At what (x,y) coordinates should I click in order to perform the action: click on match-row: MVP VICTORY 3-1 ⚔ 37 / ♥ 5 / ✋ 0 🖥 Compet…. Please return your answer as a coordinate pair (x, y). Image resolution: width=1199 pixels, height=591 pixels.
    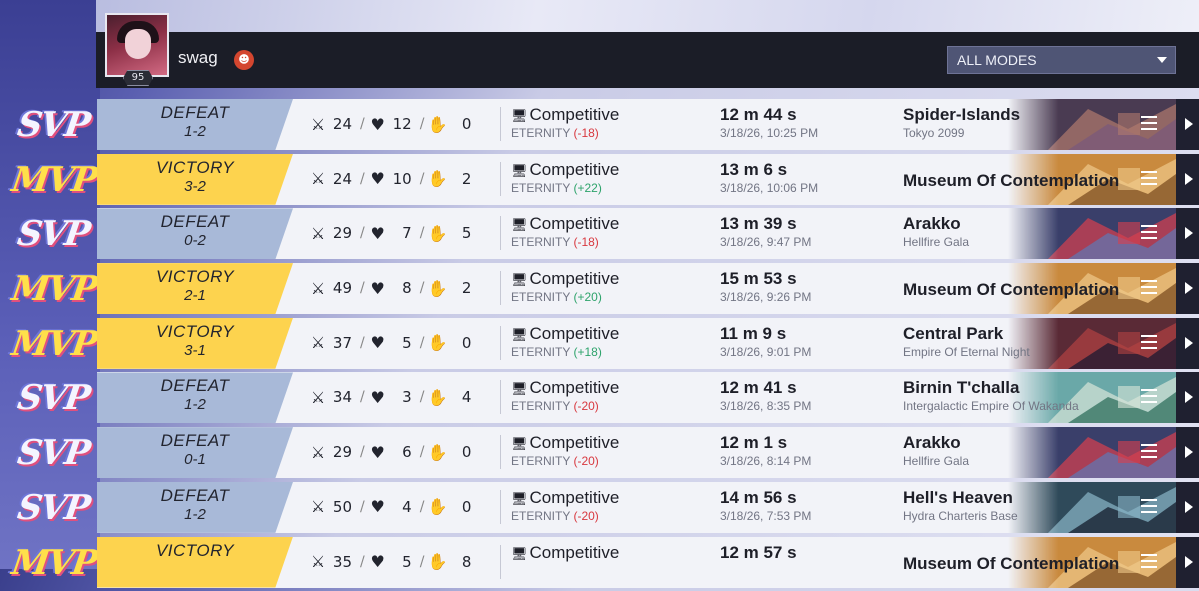
    Looking at the image, I should click on (599, 343).